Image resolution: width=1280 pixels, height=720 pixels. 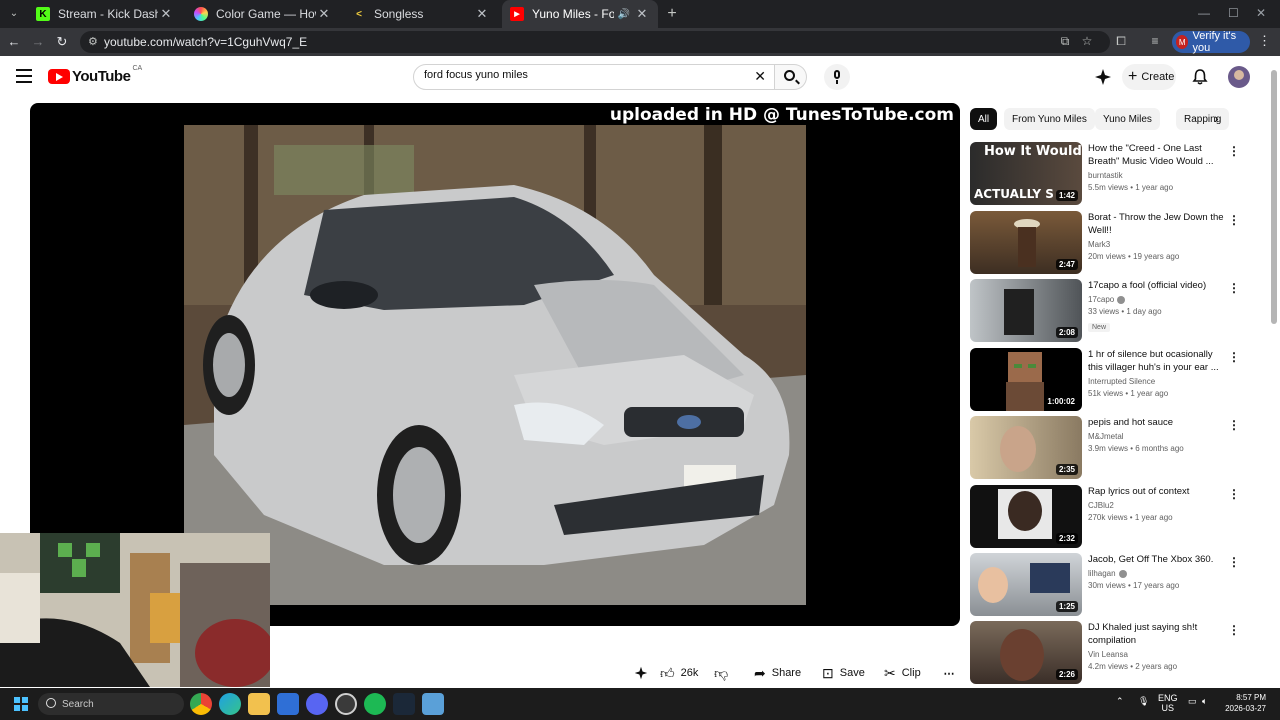 I want to click on extensions-icon: ⧠, so click(x=1121, y=41).